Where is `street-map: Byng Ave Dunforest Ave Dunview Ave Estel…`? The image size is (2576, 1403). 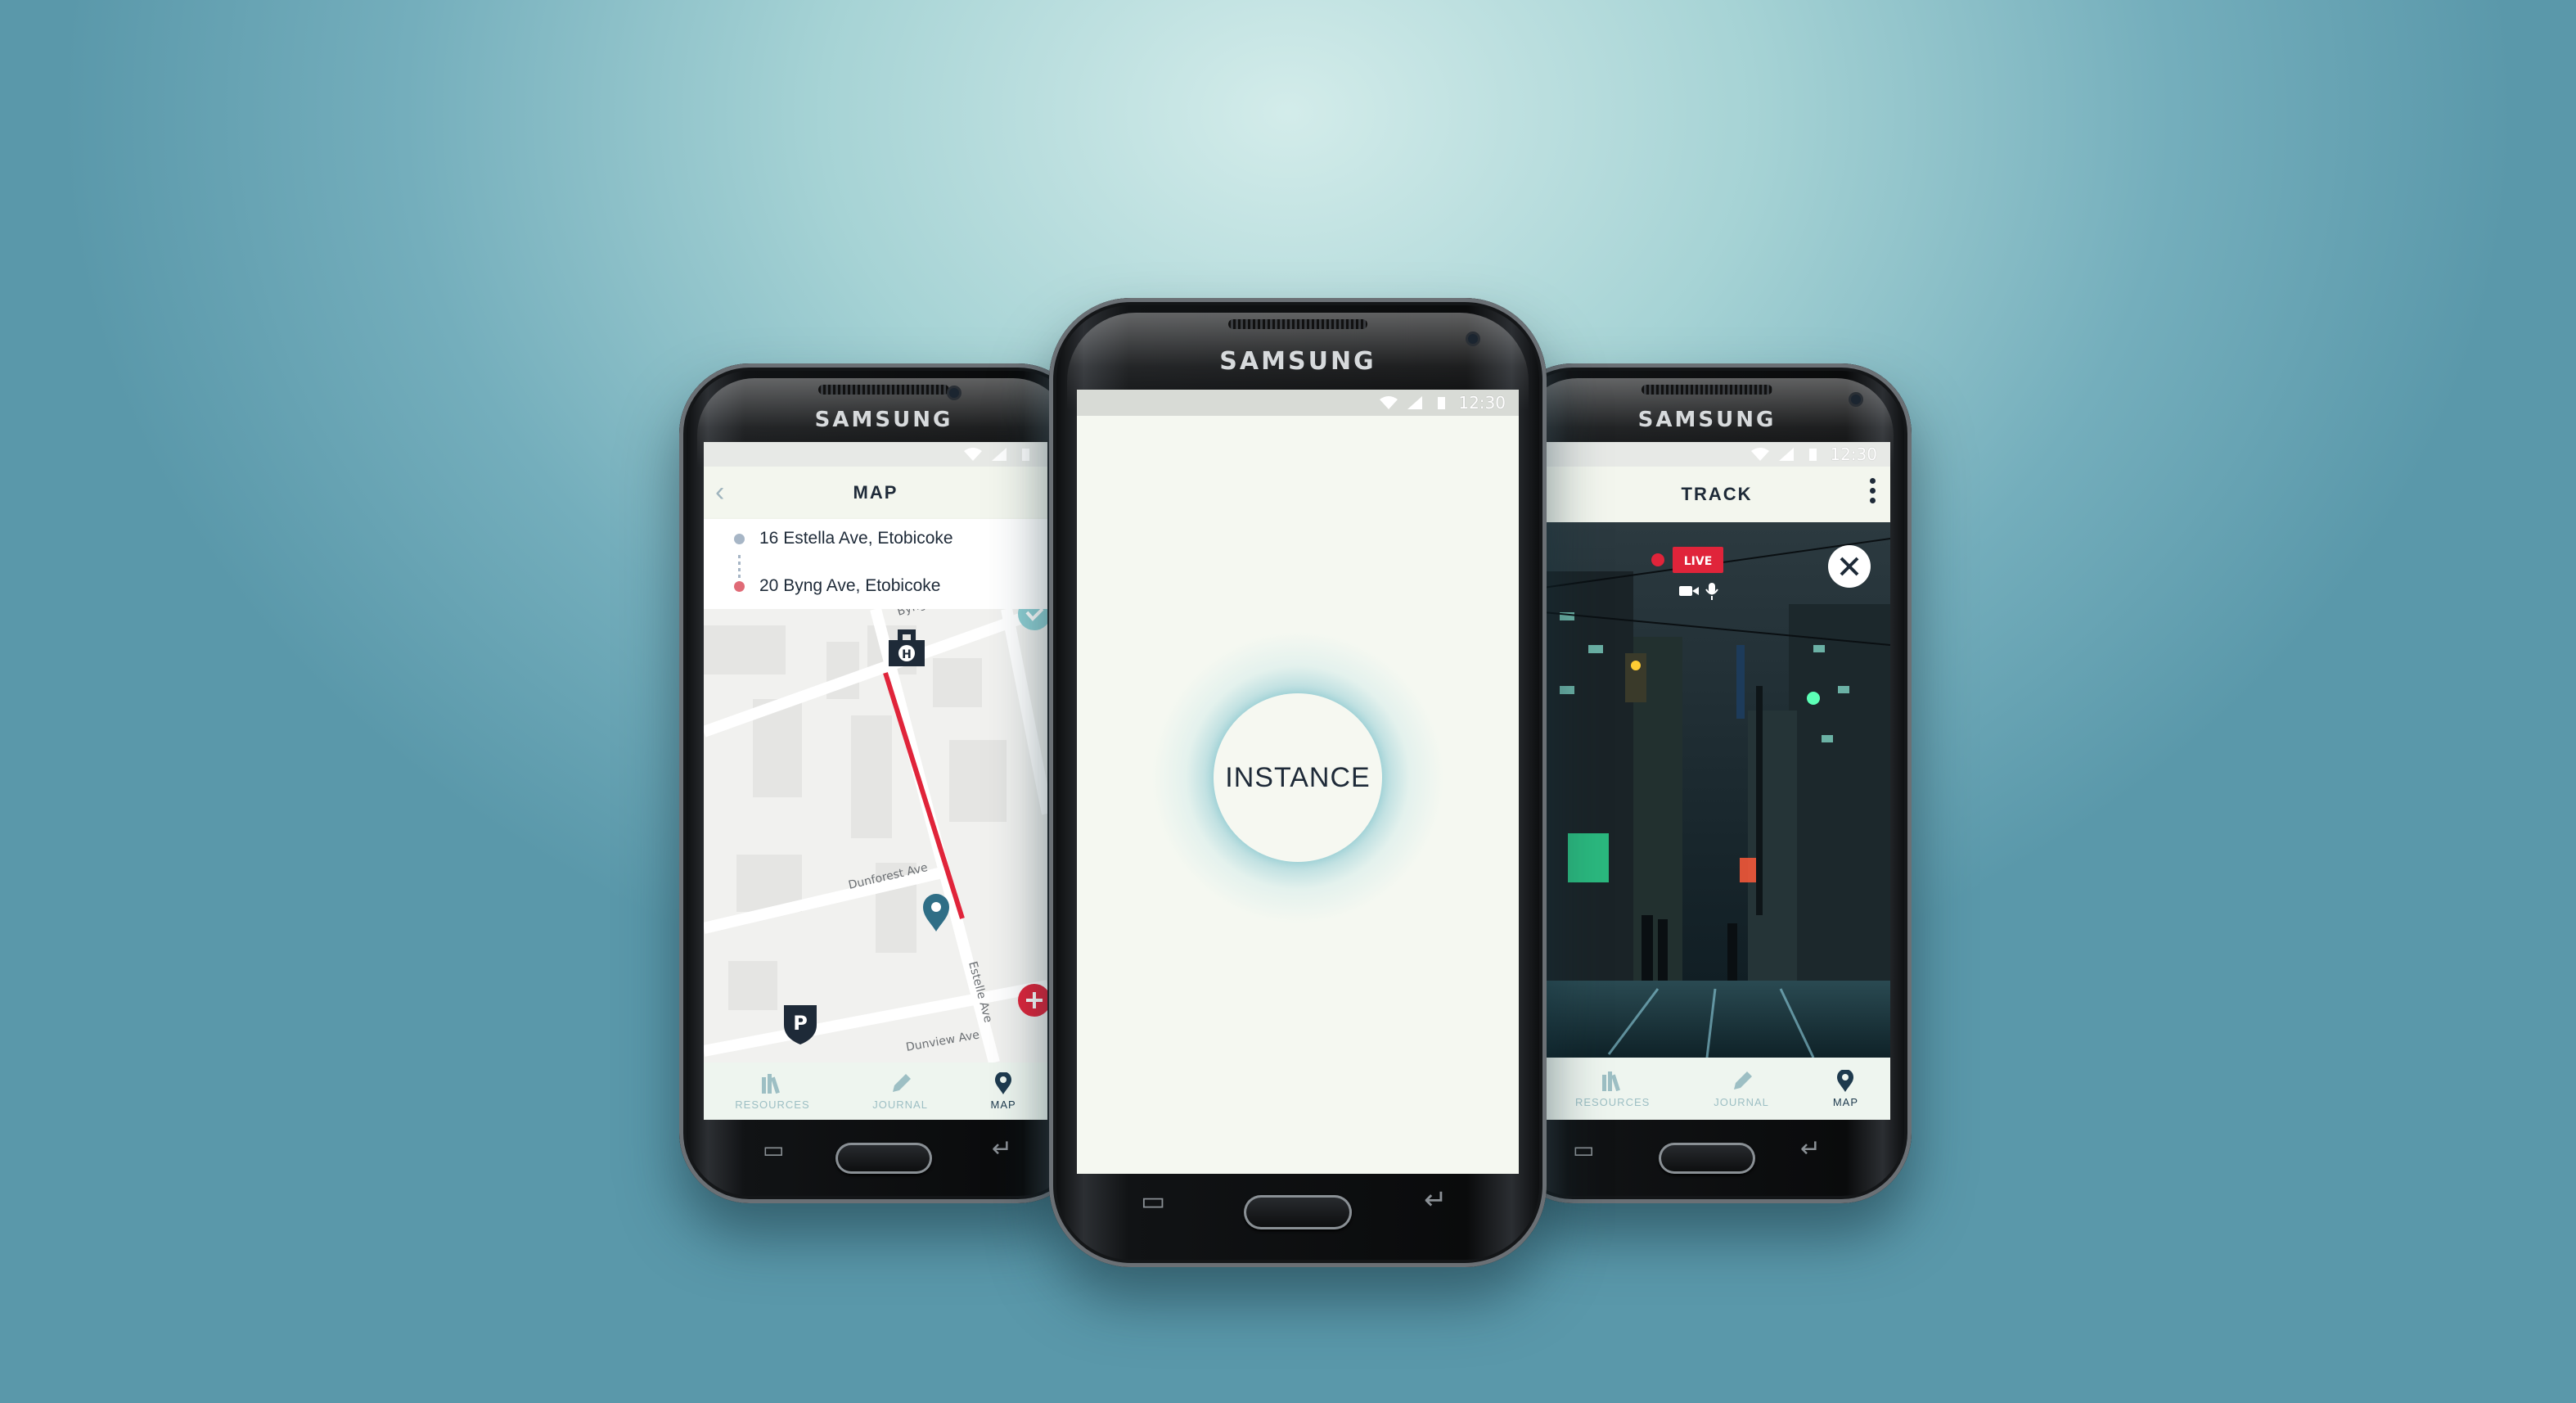 street-map: Byng Ave Dunforest Ave Dunview Ave Estel… is located at coordinates (875, 835).